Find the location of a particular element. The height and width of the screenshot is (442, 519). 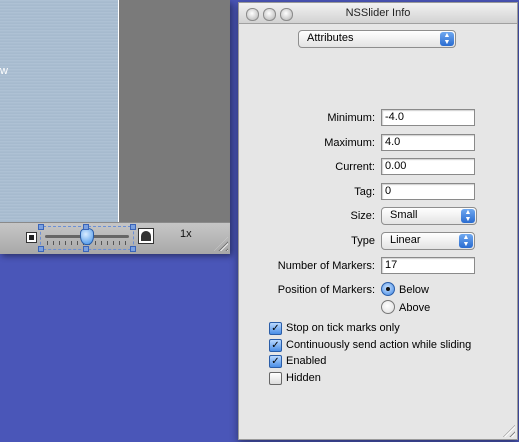

minimum-field: -4.0 is located at coordinates (428, 117).